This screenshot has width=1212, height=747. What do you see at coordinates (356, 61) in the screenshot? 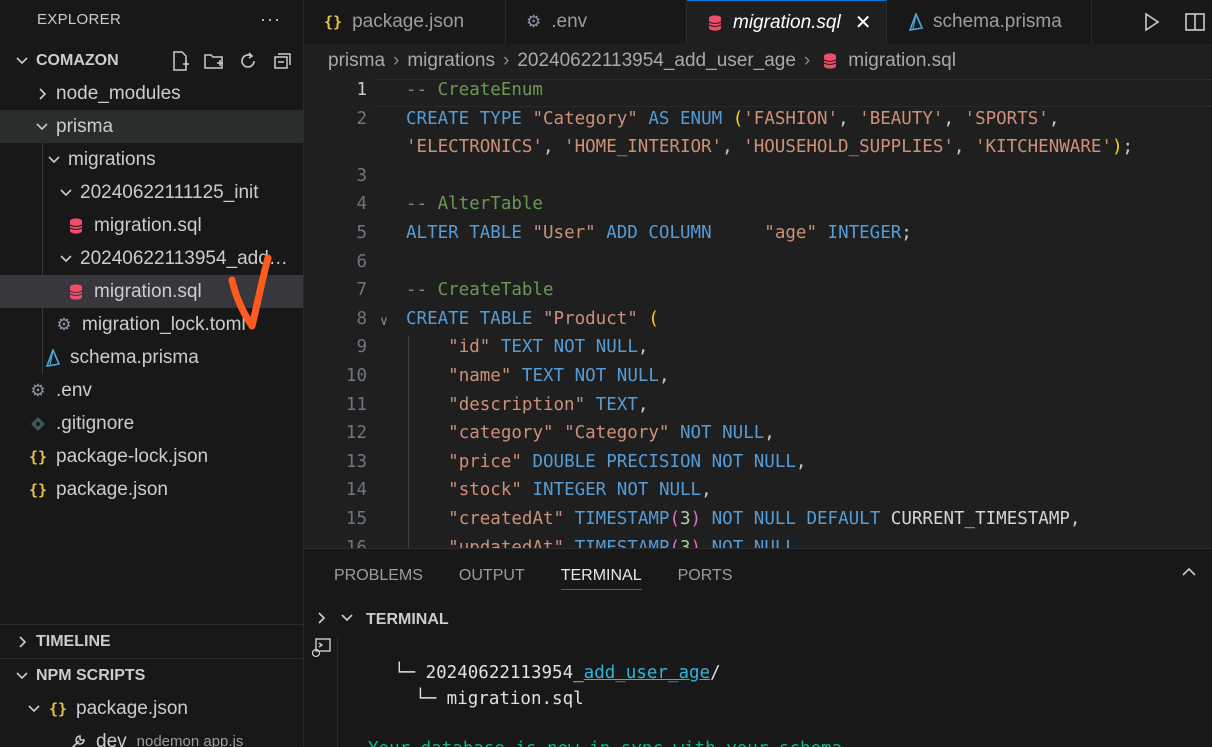
I see `breadcrumb-item: prisma` at bounding box center [356, 61].